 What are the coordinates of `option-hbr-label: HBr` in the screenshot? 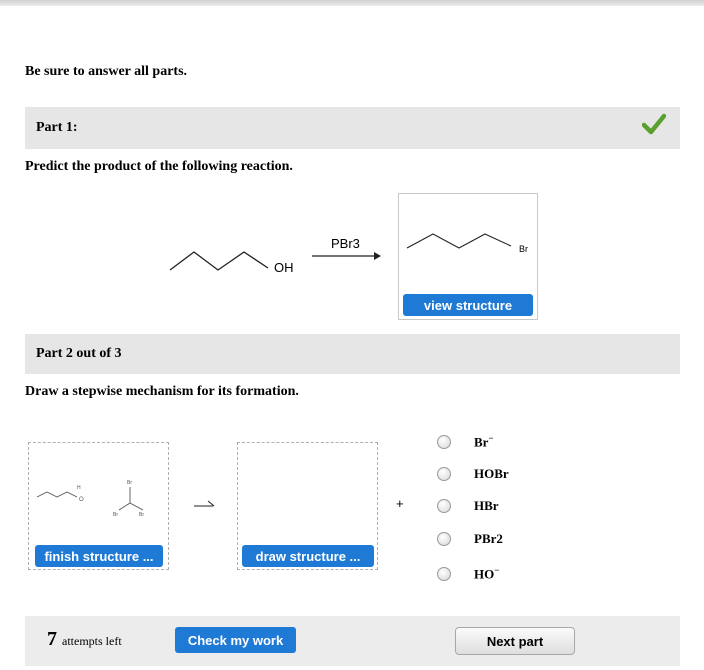 It's located at (486, 505).